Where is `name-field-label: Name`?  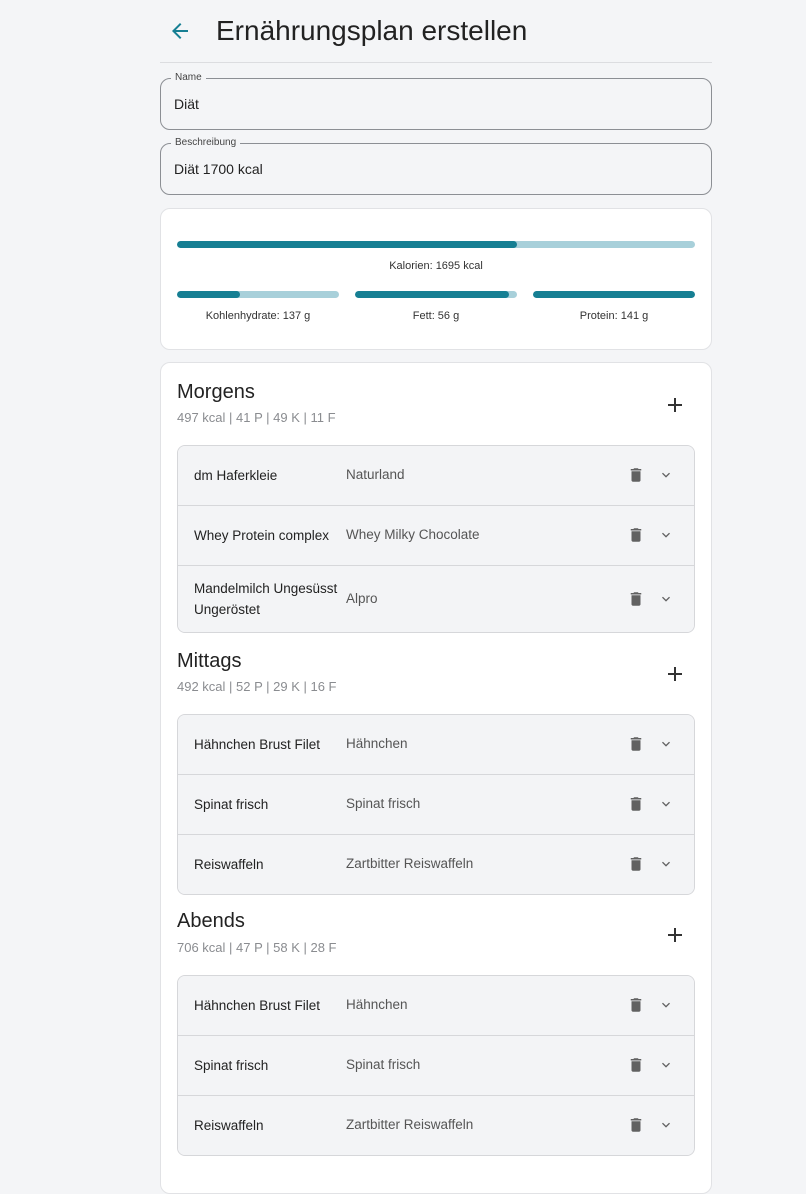 name-field-label: Name is located at coordinates (188, 78).